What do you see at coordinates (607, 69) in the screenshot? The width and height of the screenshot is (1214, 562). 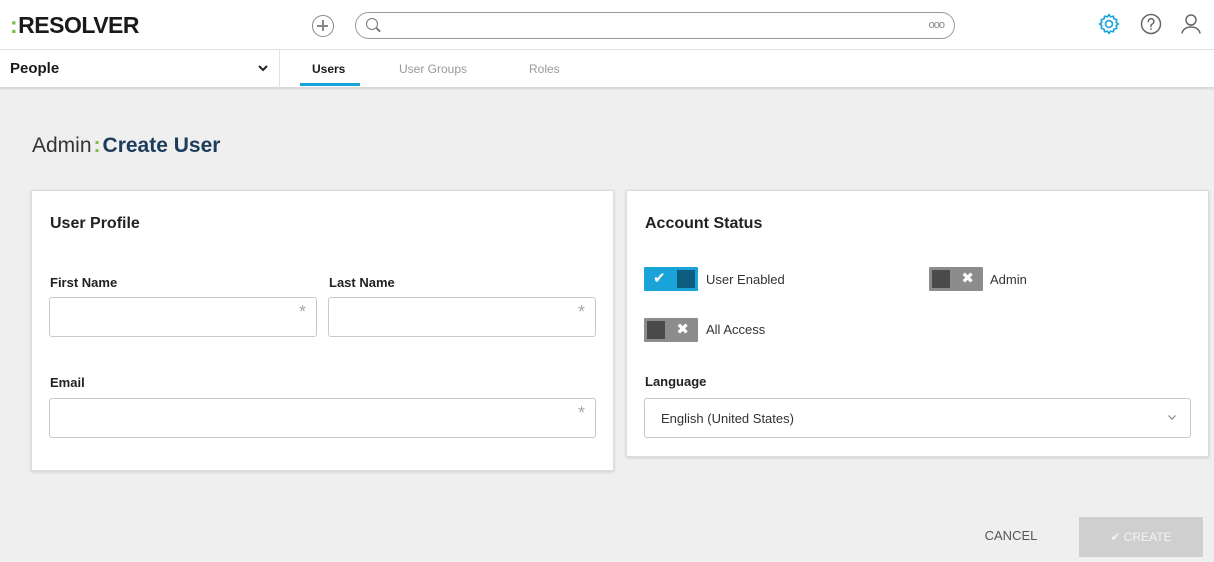 I see `sub-navigation: People Users User Groups Roles` at bounding box center [607, 69].